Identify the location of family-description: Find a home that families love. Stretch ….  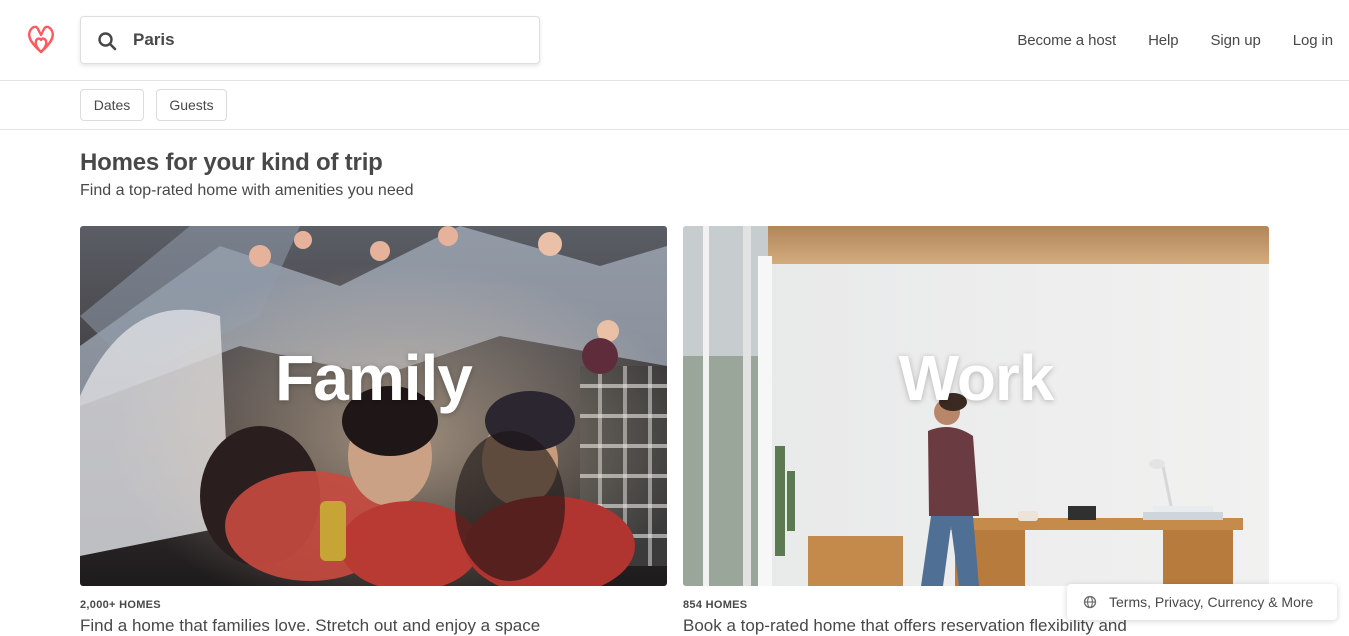
(310, 625).